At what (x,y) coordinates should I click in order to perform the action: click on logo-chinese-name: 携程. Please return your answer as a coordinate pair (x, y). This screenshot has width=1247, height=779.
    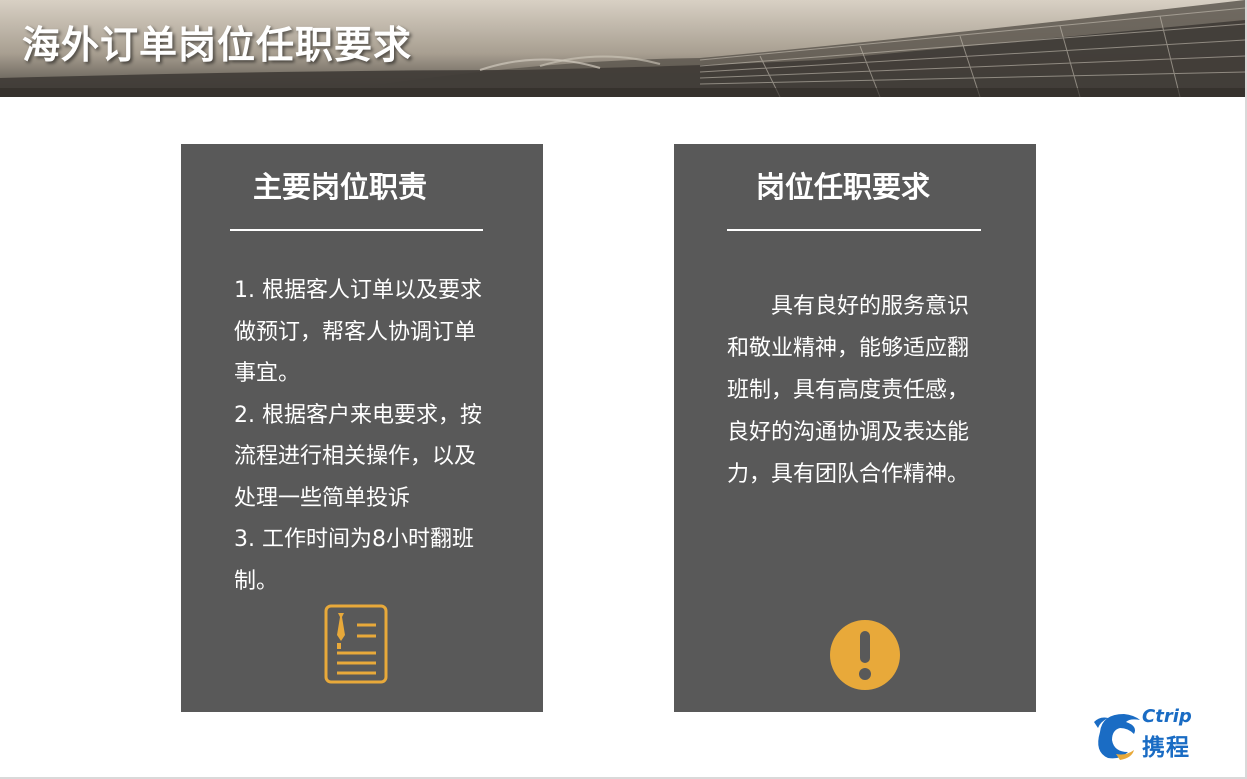
    Looking at the image, I should click on (1166, 748).